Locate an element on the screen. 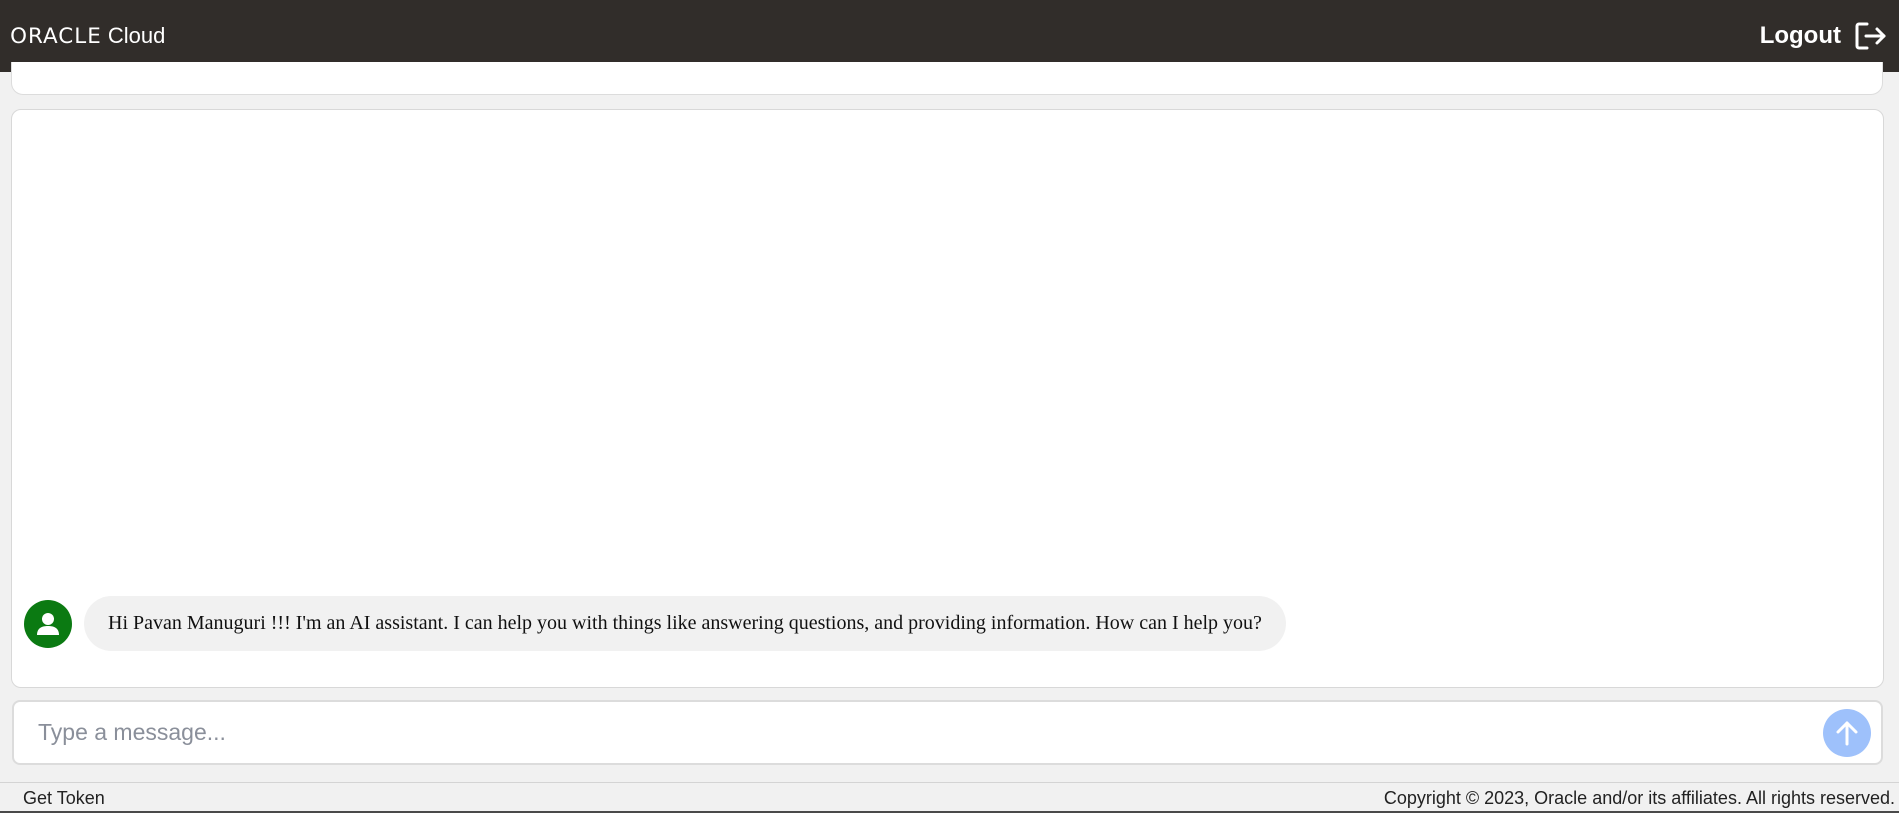  arrow-up-icon is located at coordinates (1847, 733).